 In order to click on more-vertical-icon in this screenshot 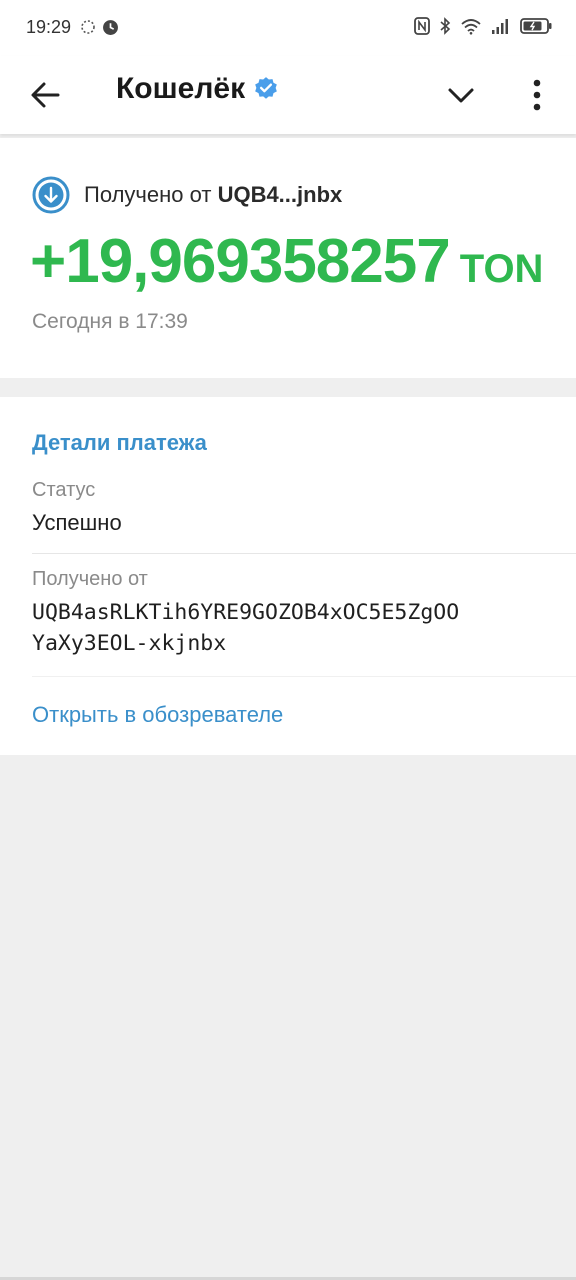, I will do `click(537, 95)`.